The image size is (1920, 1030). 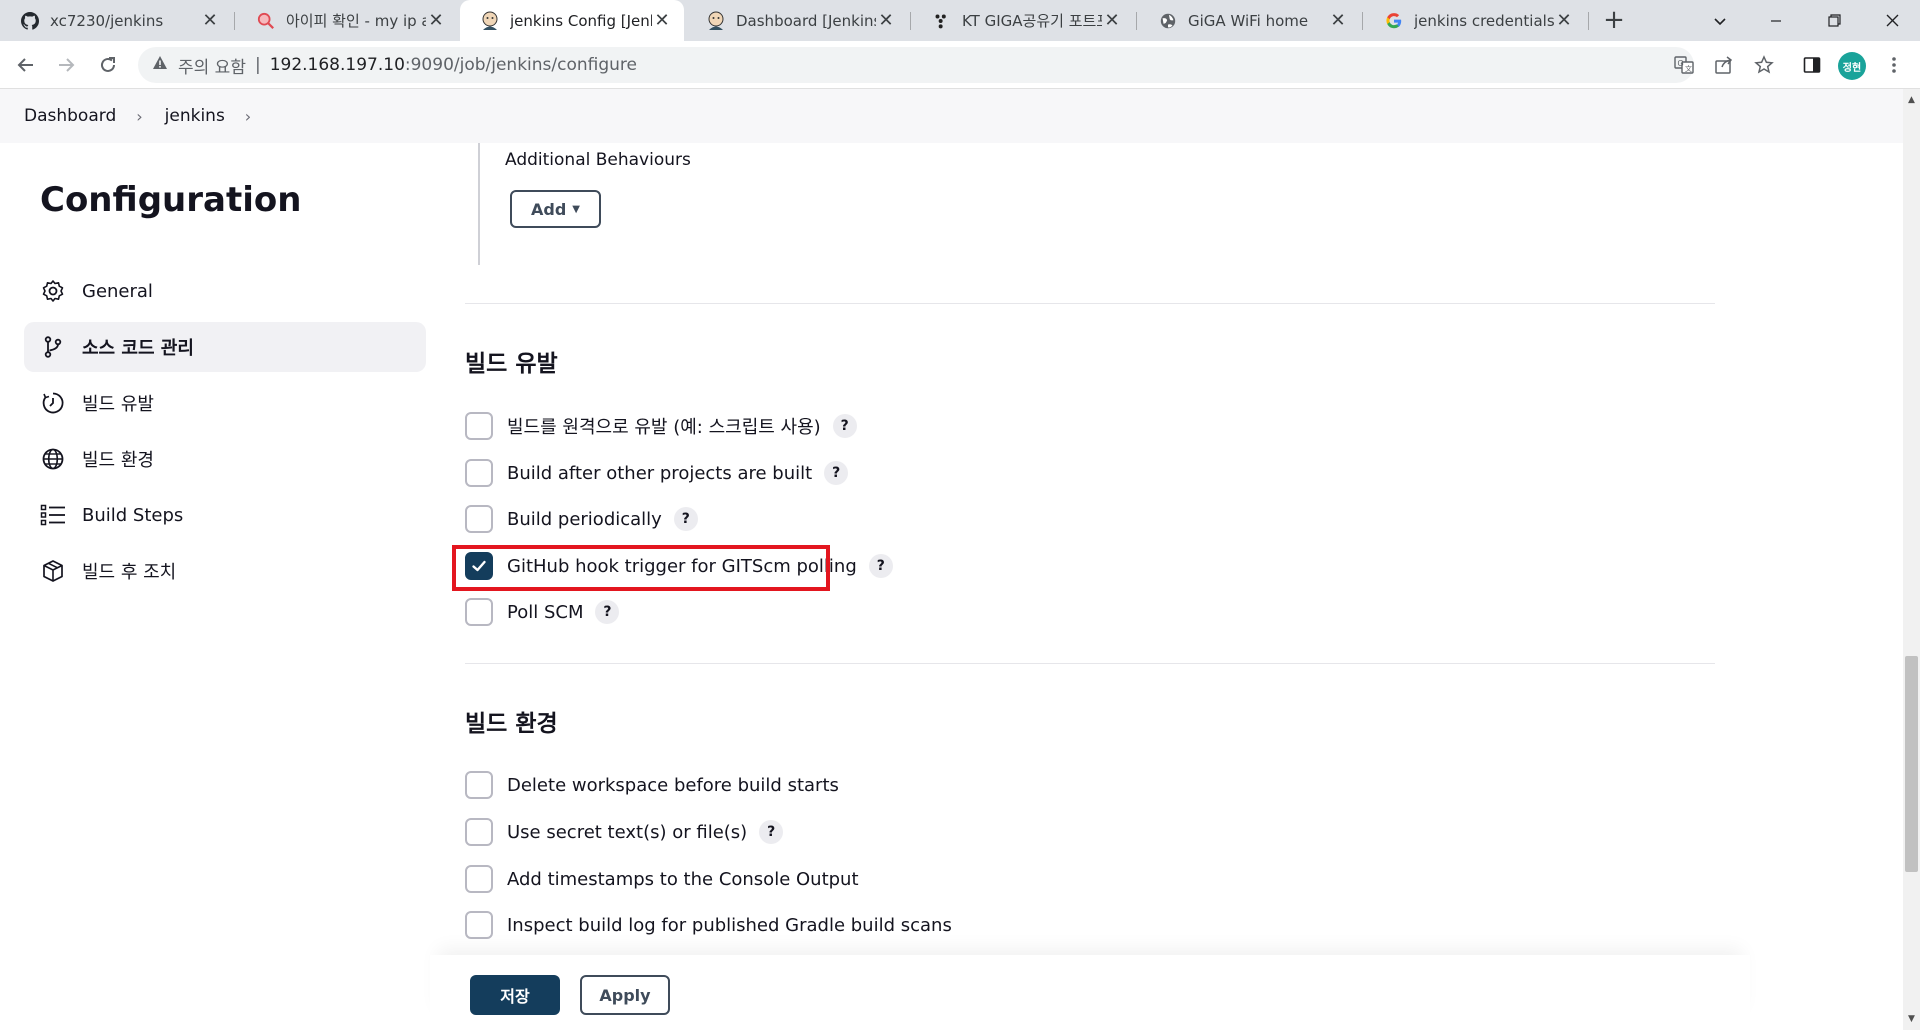 What do you see at coordinates (683, 879) in the screenshot?
I see `option-label: Add timestamps to the Console Output` at bounding box center [683, 879].